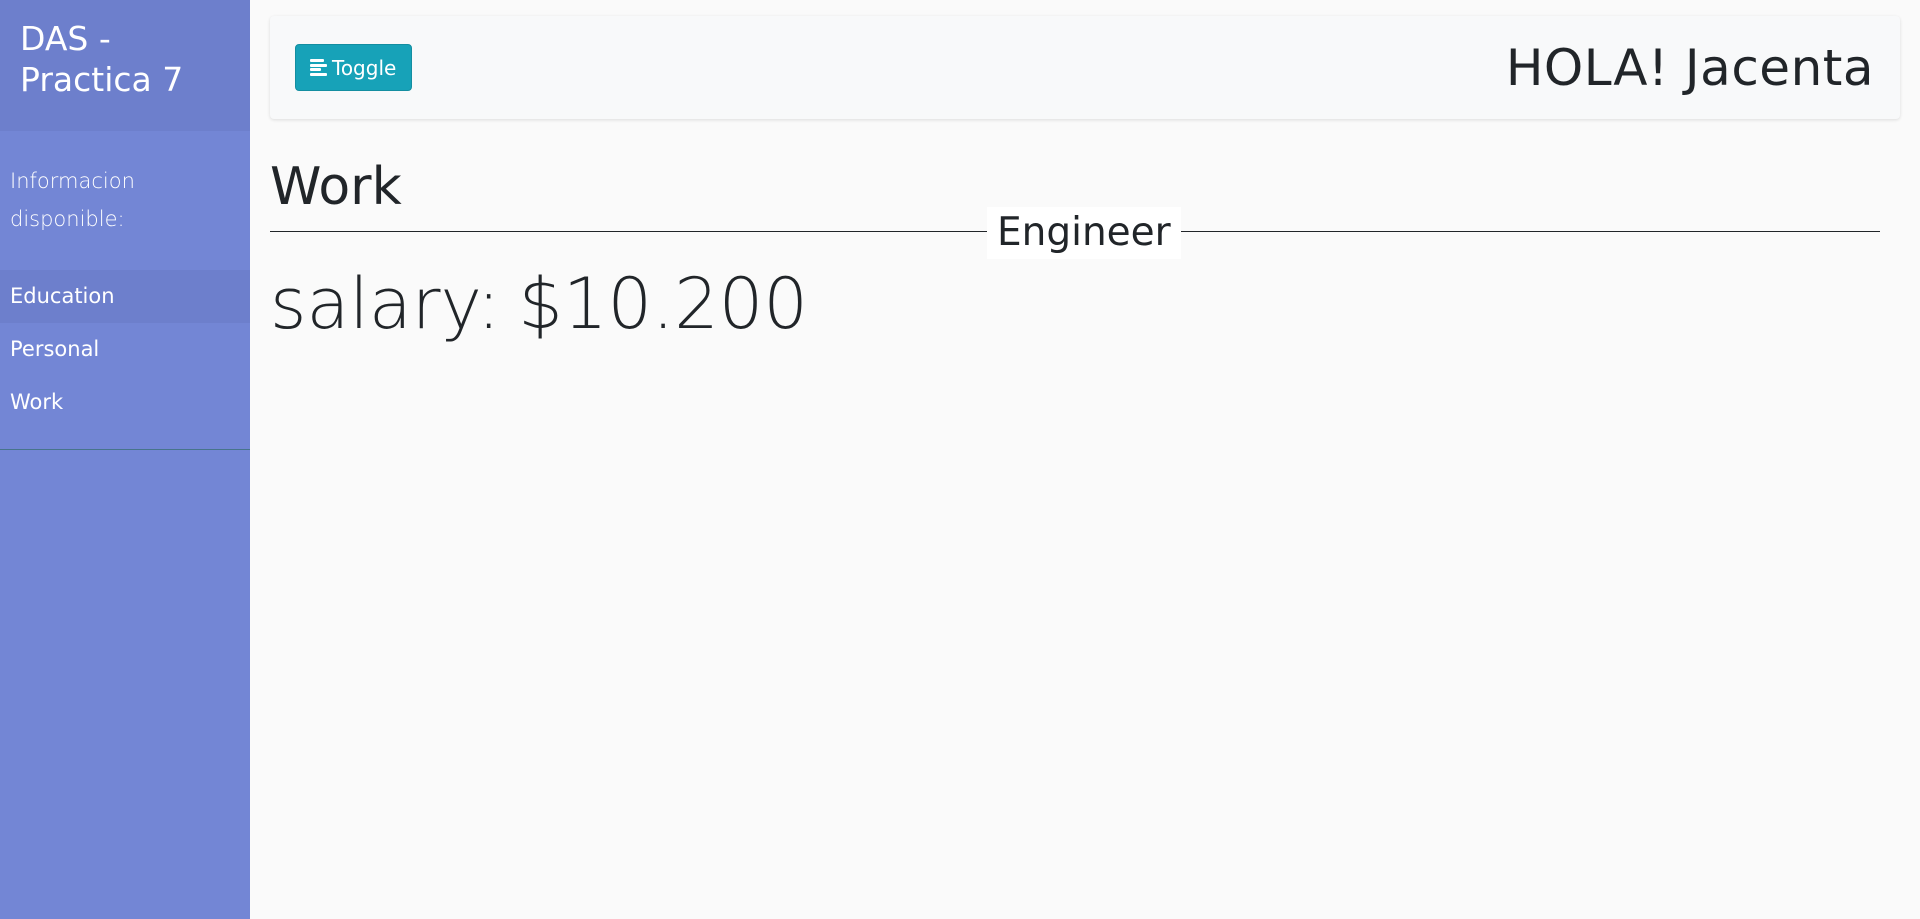  I want to click on salary-value: $10.200, so click(663, 304).